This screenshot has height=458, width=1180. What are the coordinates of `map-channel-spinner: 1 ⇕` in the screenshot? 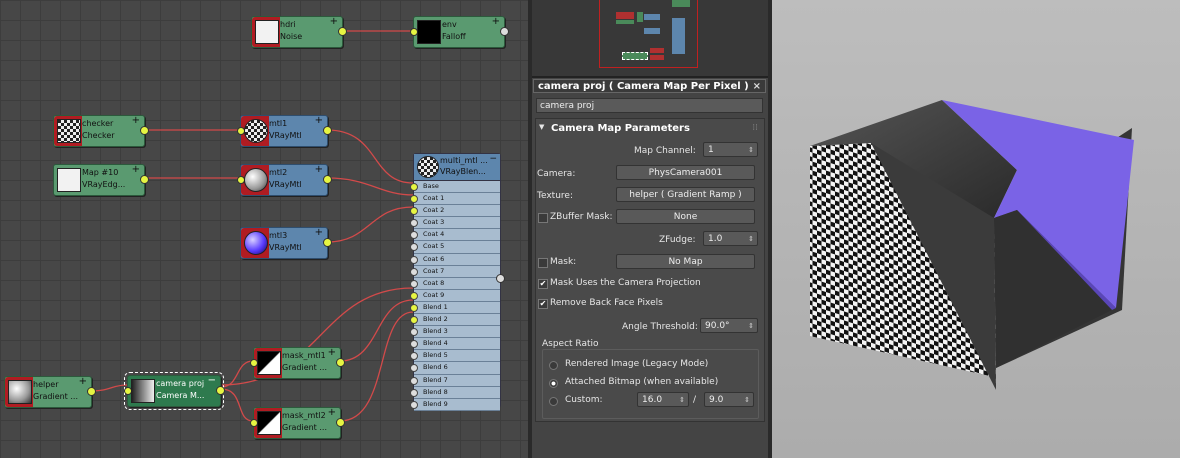 It's located at (730, 149).